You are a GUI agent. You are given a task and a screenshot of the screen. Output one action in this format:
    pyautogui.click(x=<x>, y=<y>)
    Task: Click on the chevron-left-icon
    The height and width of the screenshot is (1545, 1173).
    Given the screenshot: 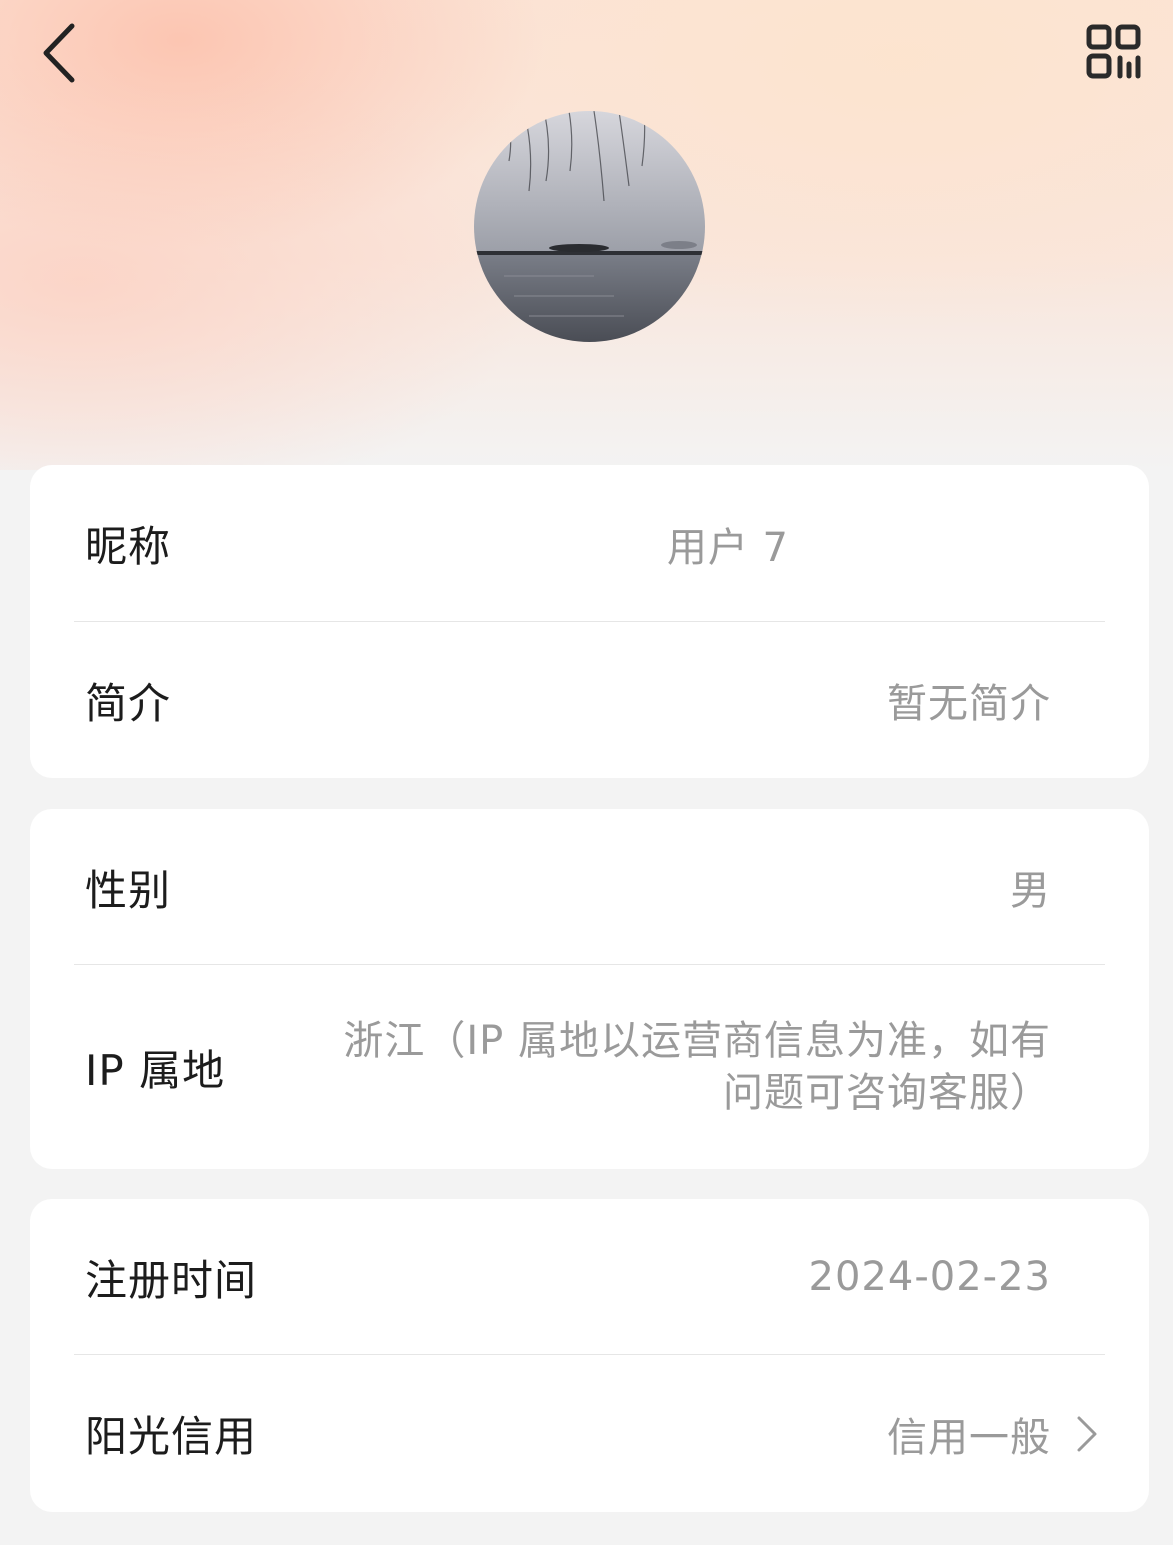 What is the action you would take?
    pyautogui.click(x=59, y=53)
    